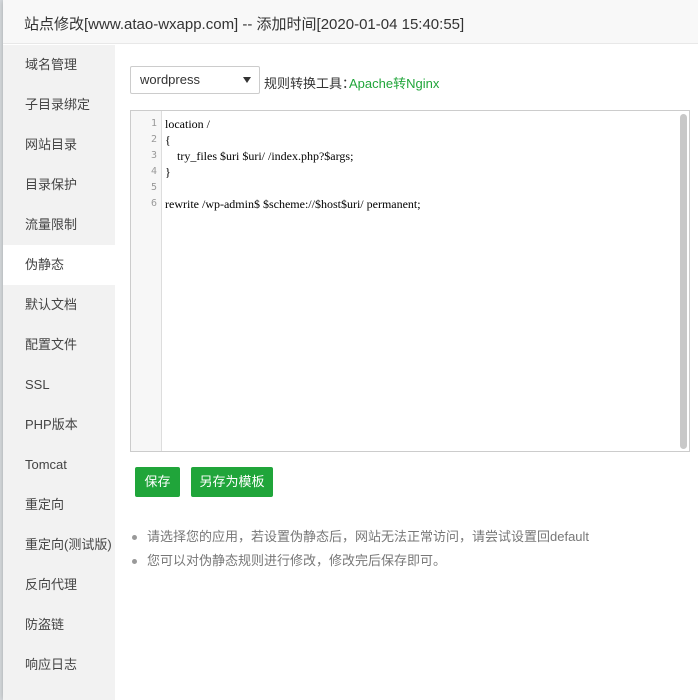  What do you see at coordinates (394, 82) in the screenshot?
I see `apache-to-nginx-link: Apache转Nginx` at bounding box center [394, 82].